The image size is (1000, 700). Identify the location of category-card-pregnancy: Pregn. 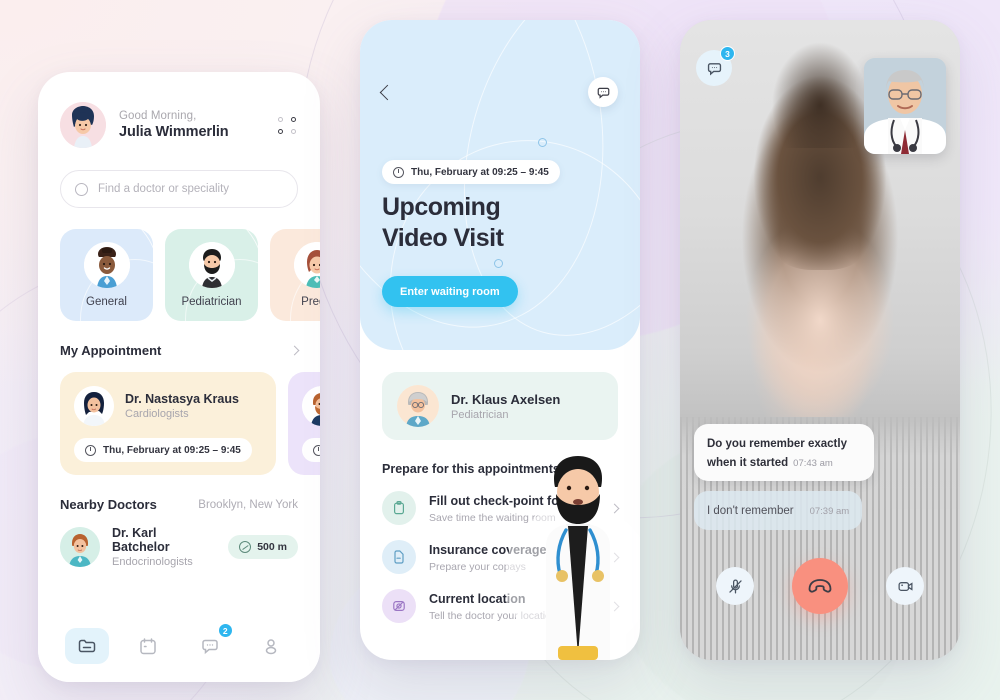
(295, 275).